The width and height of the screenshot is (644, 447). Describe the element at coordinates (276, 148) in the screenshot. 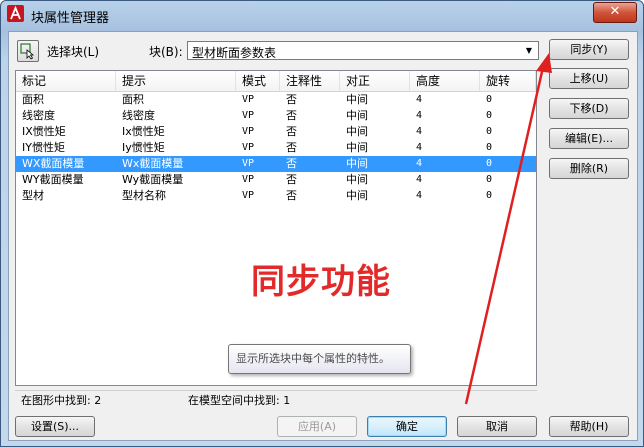

I see `table-row: IY惯性矩 Iy惯性矩 VP 否 中间 4 0` at that location.